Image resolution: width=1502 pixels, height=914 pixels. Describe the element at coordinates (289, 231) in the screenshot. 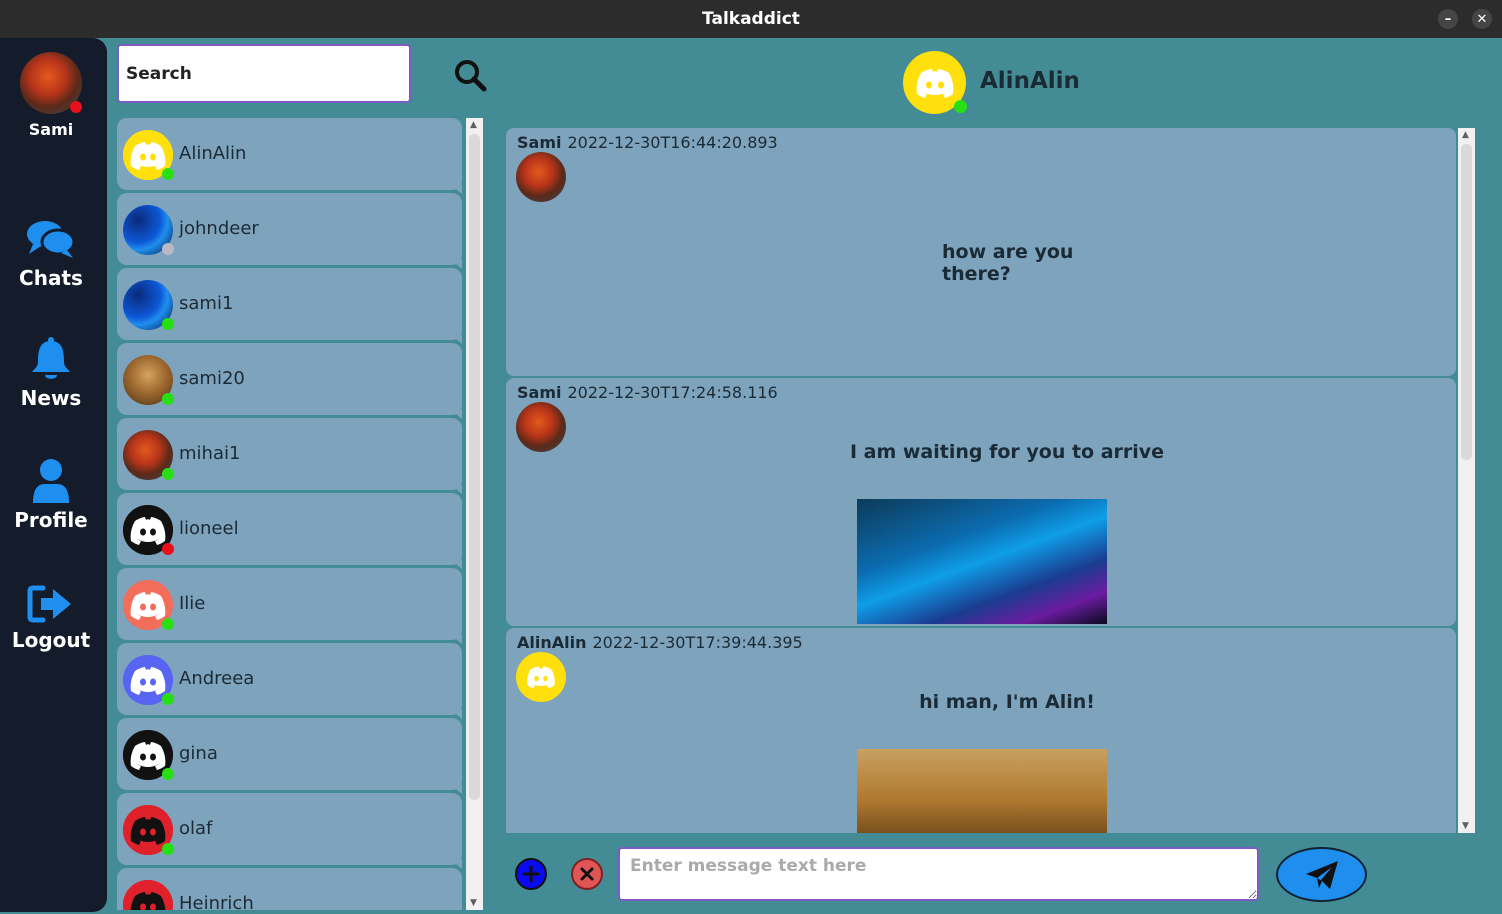

I see `contact-item: johndeer` at that location.